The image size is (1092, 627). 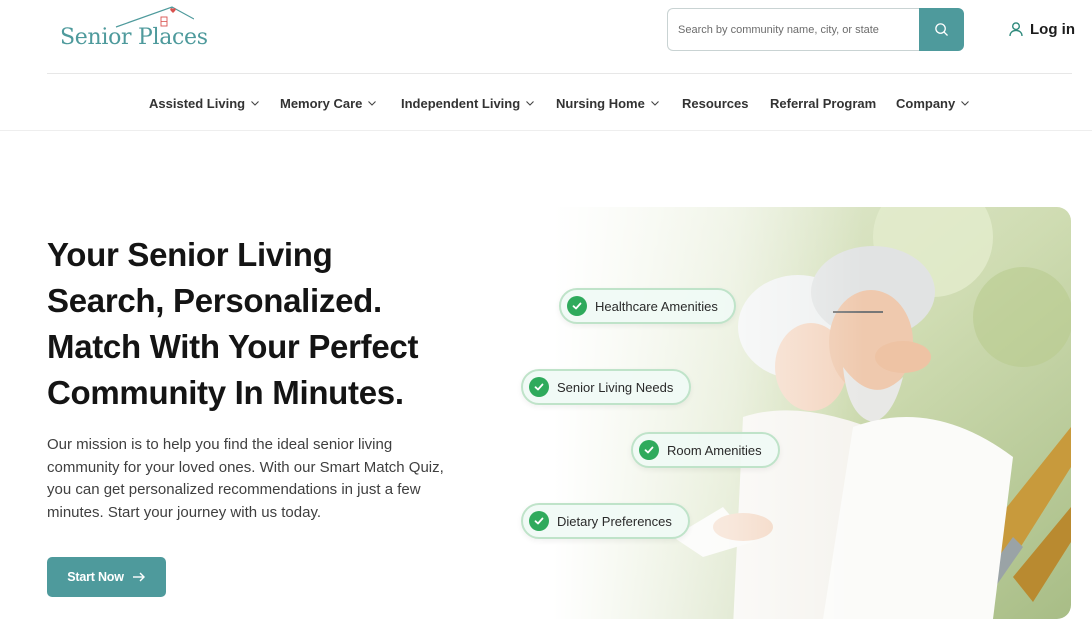 What do you see at coordinates (926, 103) in the screenshot?
I see `nav-item-label: Company` at bounding box center [926, 103].